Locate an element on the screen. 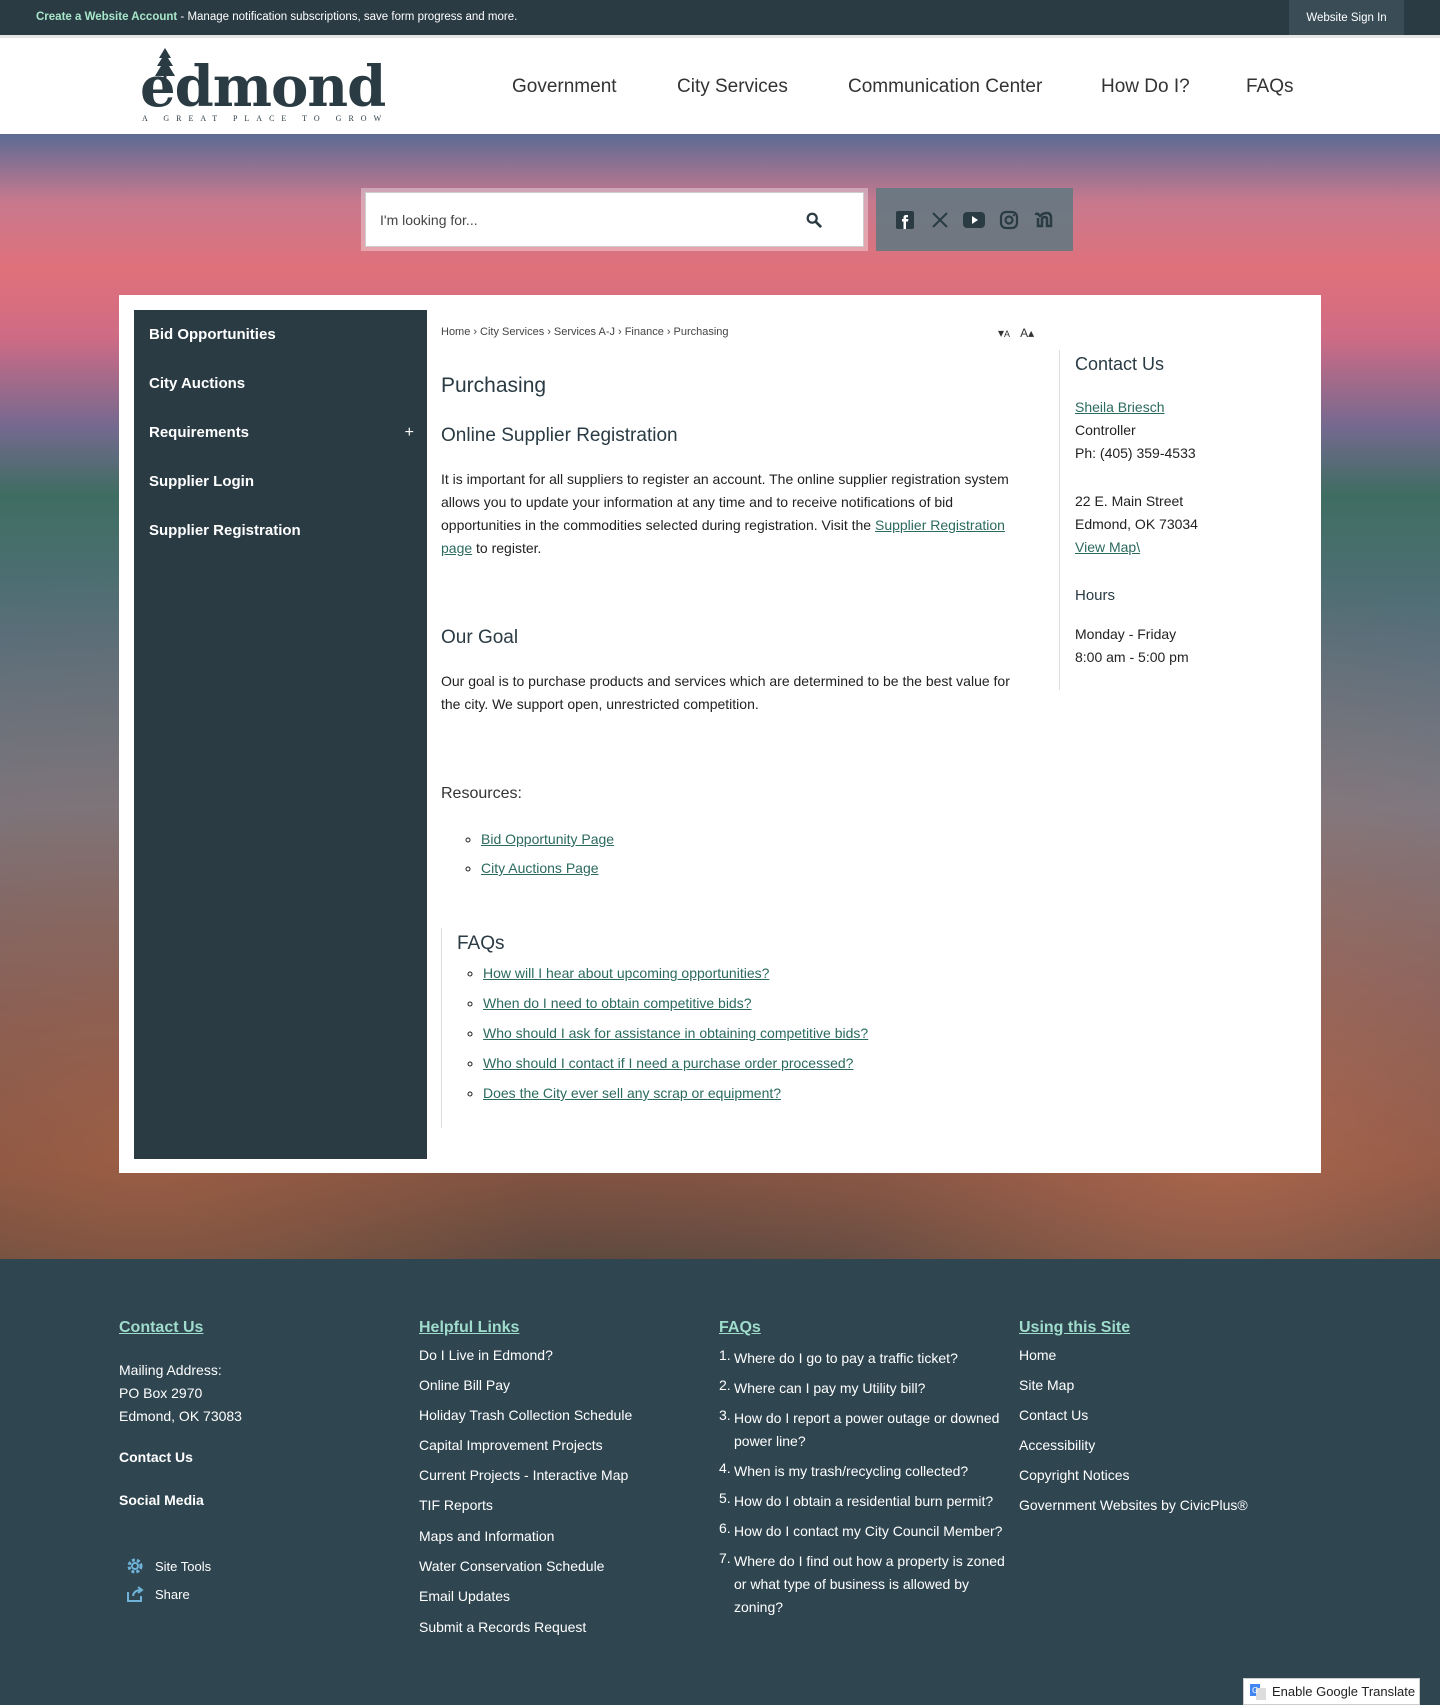  helpful-link: Do I Live in Edmond? is located at coordinates (486, 1355).